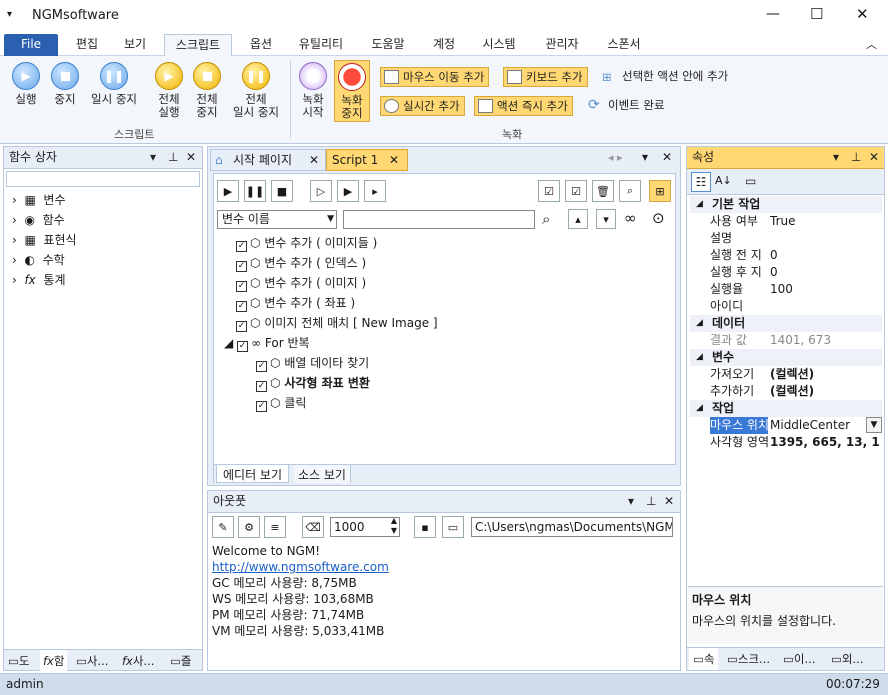 The height and width of the screenshot is (695, 888). What do you see at coordinates (422, 106) in the screenshot?
I see `add-realtime-button: 실시간 추가` at bounding box center [422, 106].